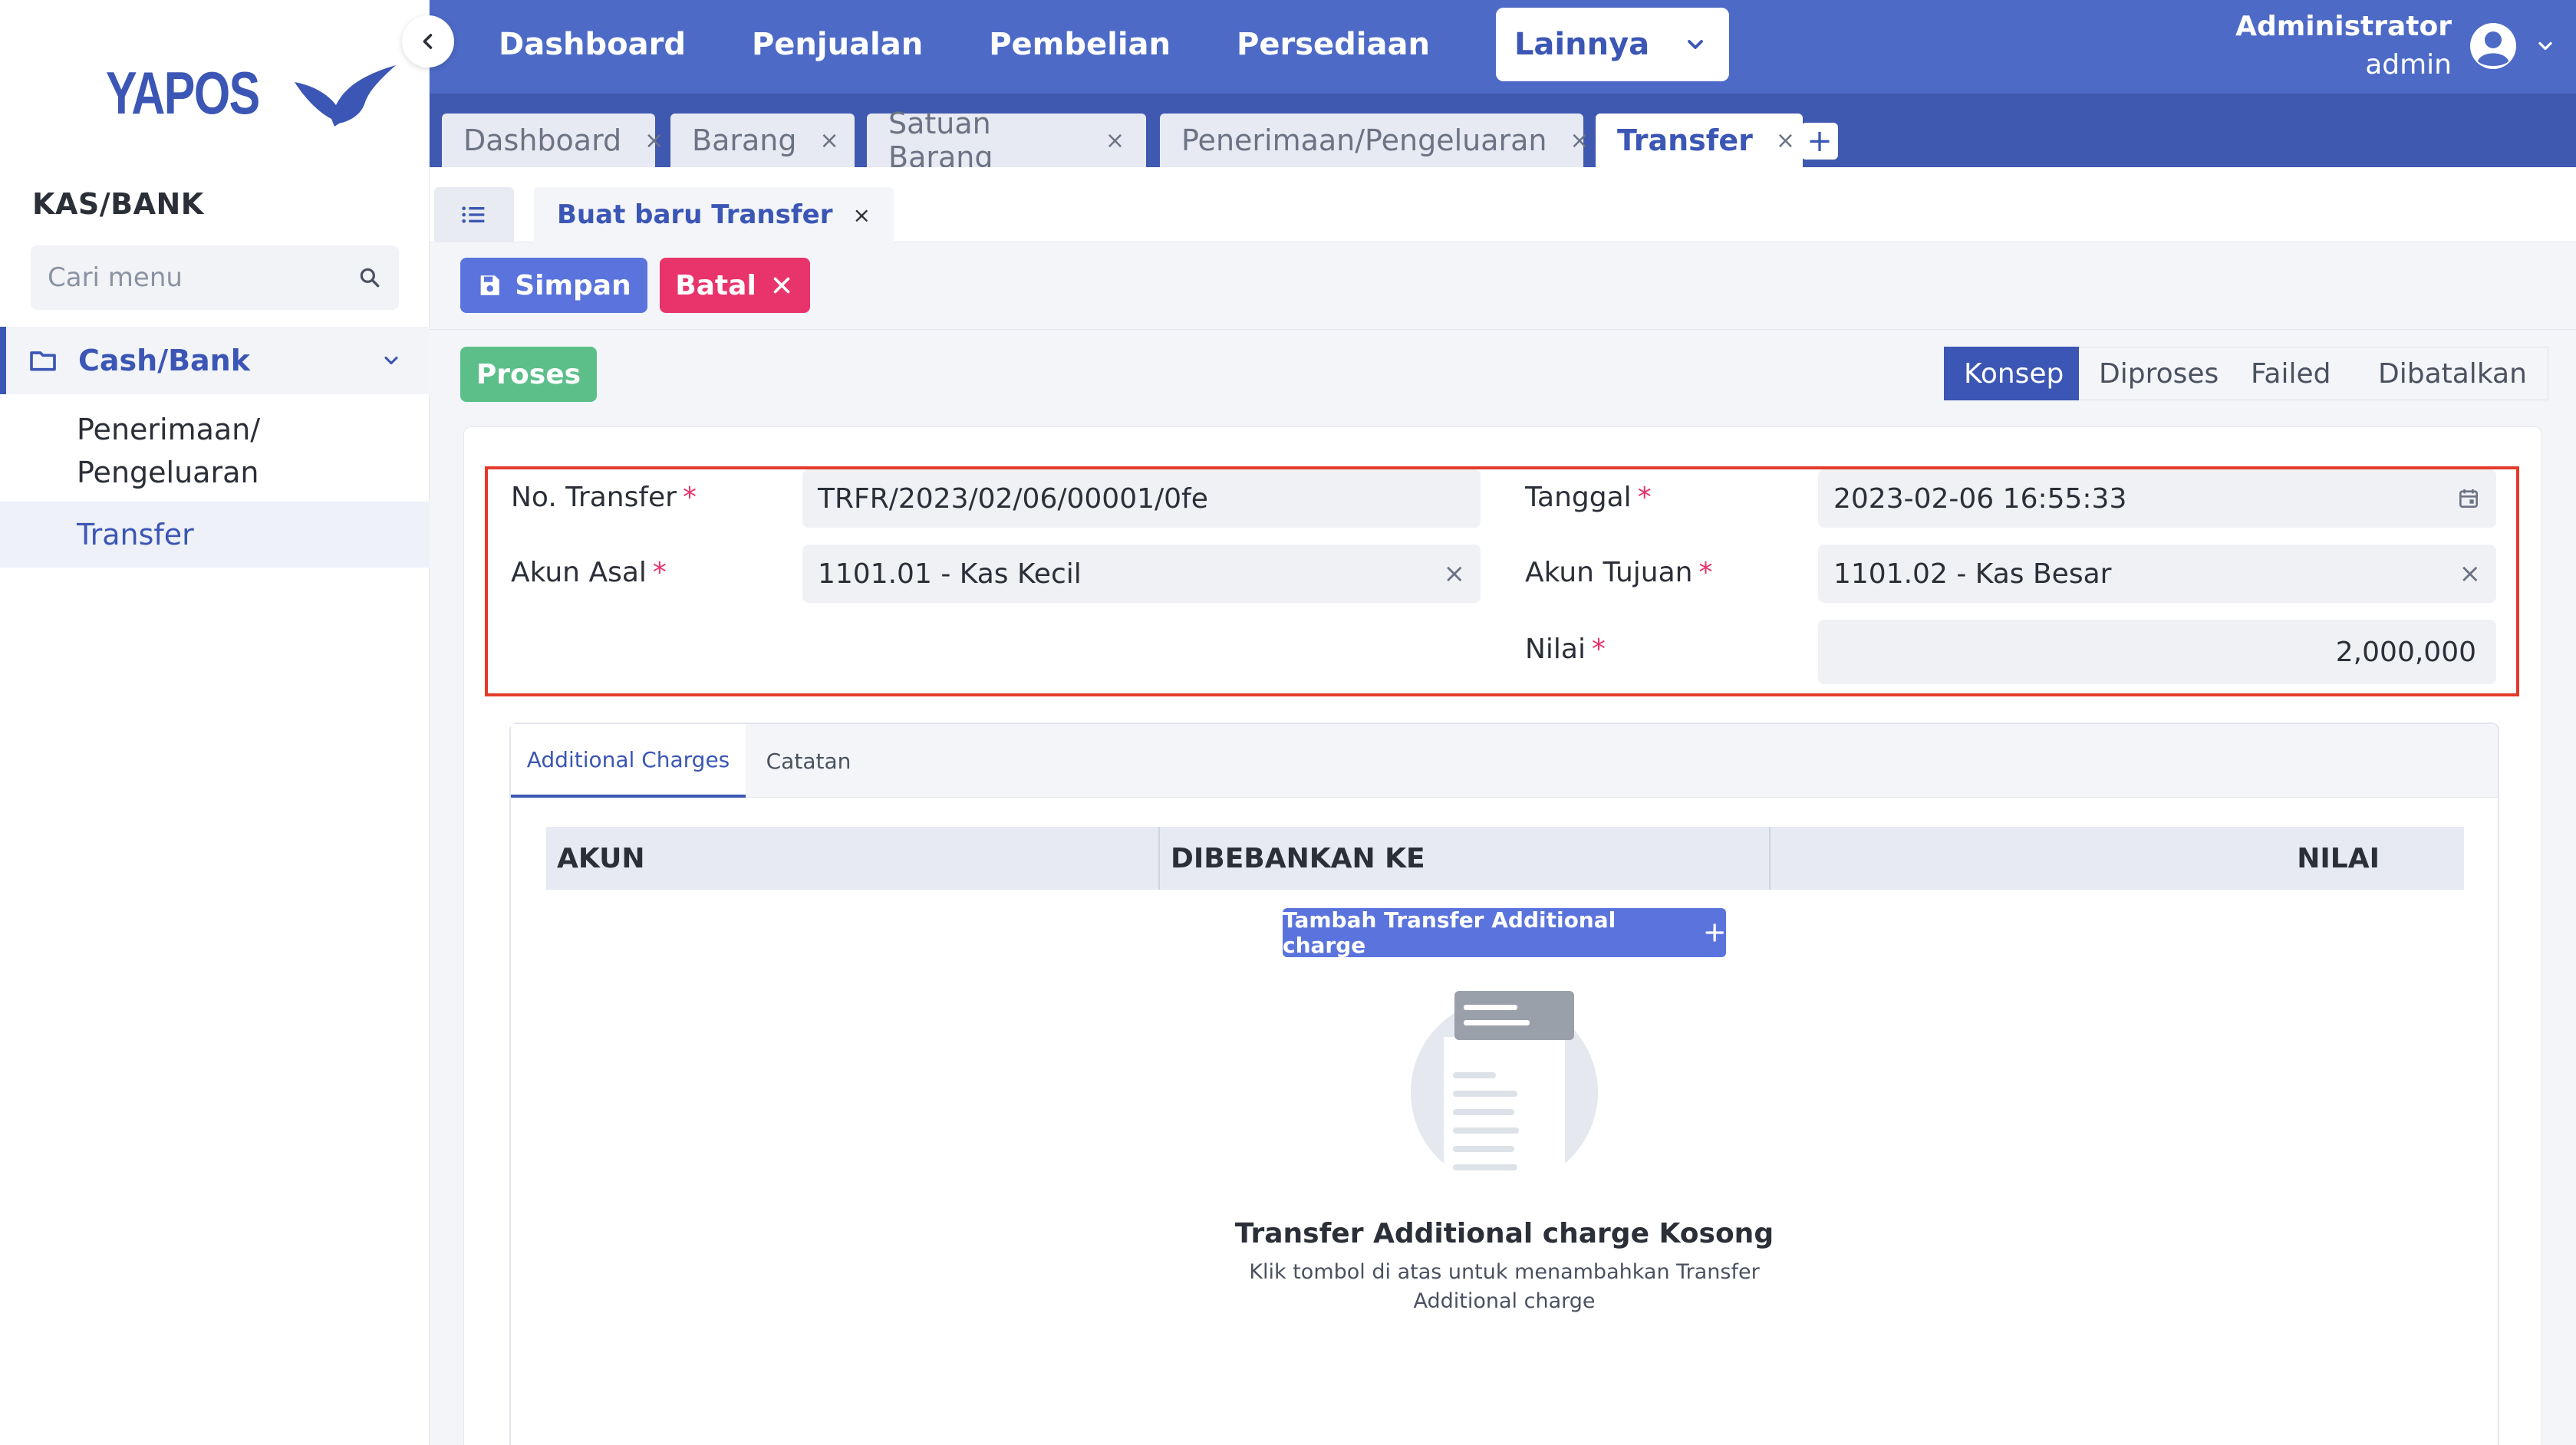 This screenshot has width=2576, height=1445. Describe the element at coordinates (579, 572) in the screenshot. I see `label-text: Akun Asal` at that location.